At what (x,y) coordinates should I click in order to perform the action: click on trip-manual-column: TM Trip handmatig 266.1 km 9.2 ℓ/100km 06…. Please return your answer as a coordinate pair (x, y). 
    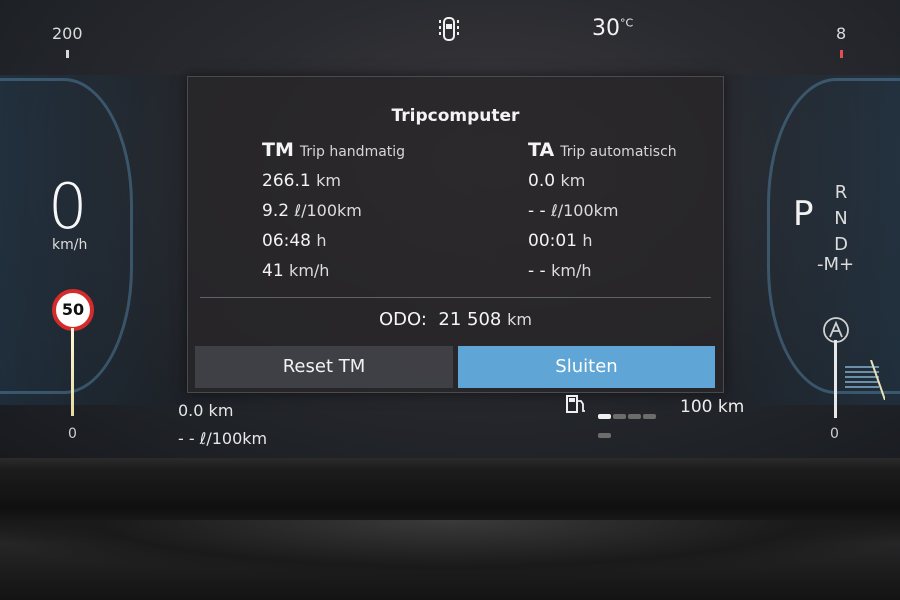
    Looking at the image, I should click on (333, 210).